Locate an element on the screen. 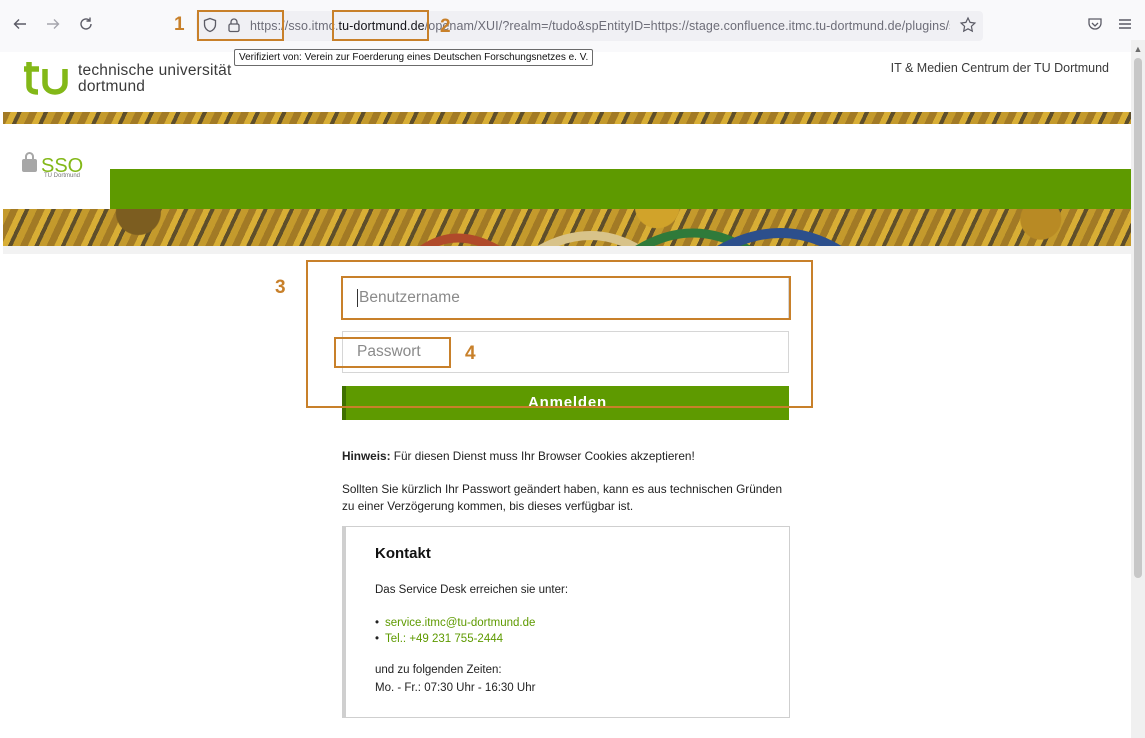 The image size is (1145, 738). scroll-thumb is located at coordinates (1138, 318).